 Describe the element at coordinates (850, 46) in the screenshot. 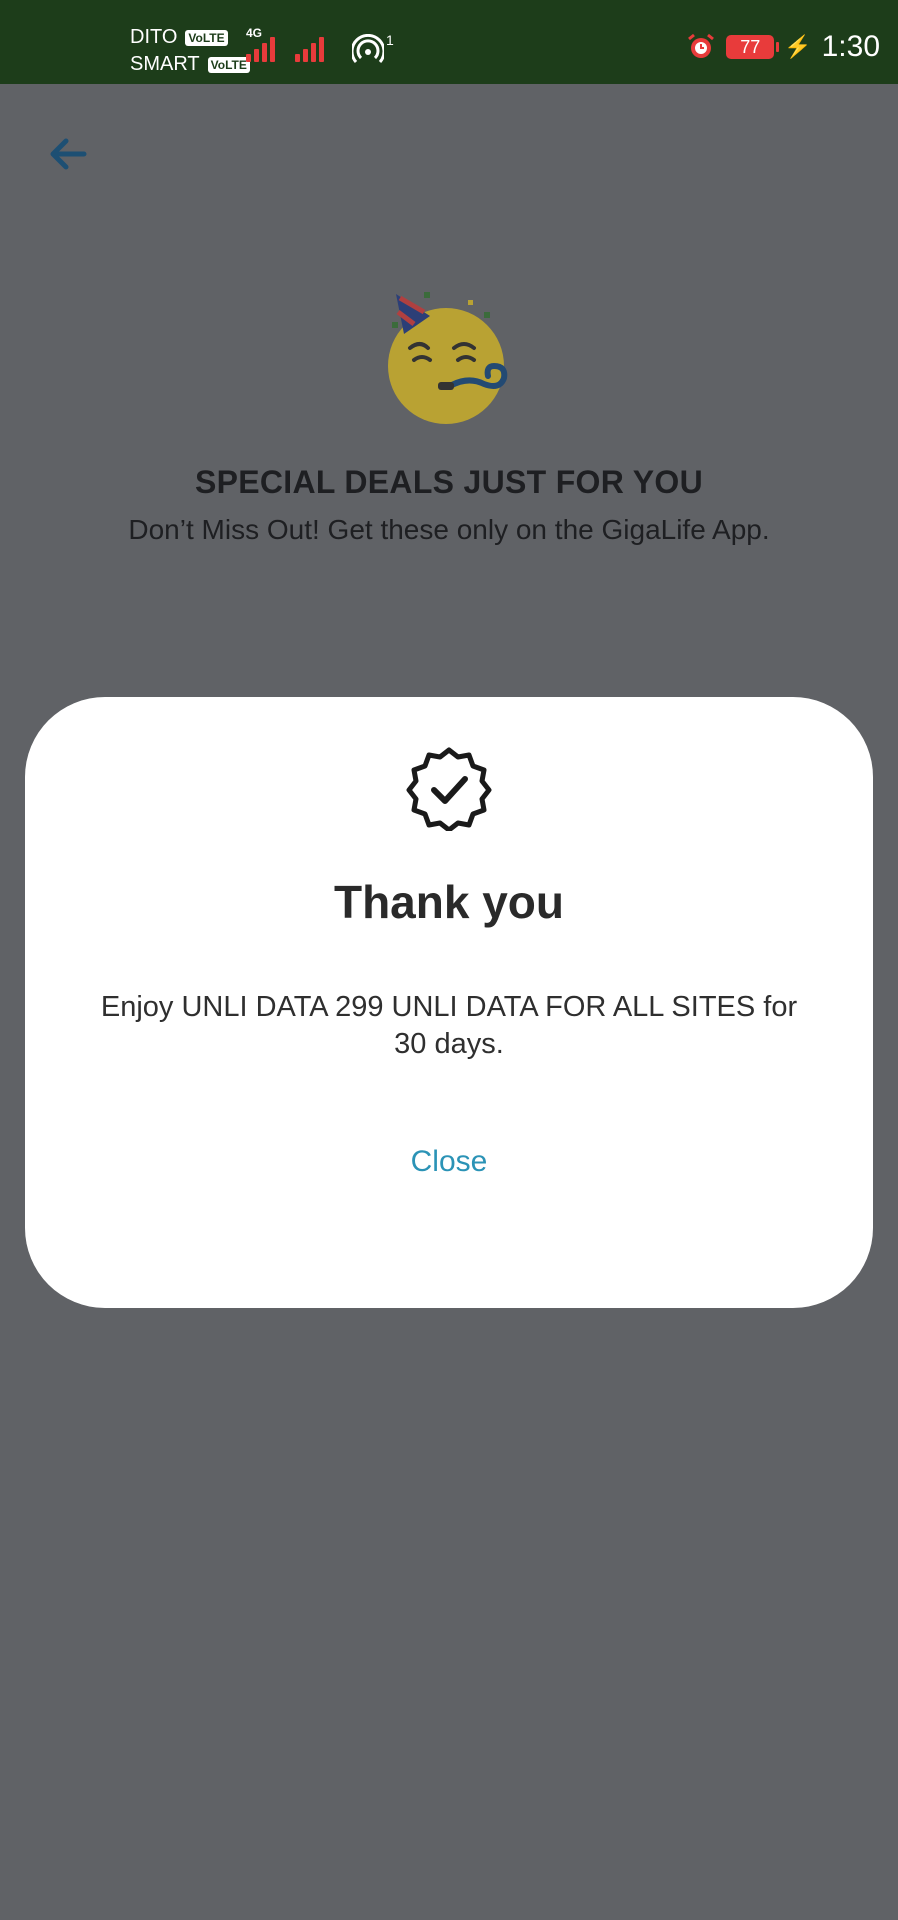

I see `clock: 1:30` at that location.